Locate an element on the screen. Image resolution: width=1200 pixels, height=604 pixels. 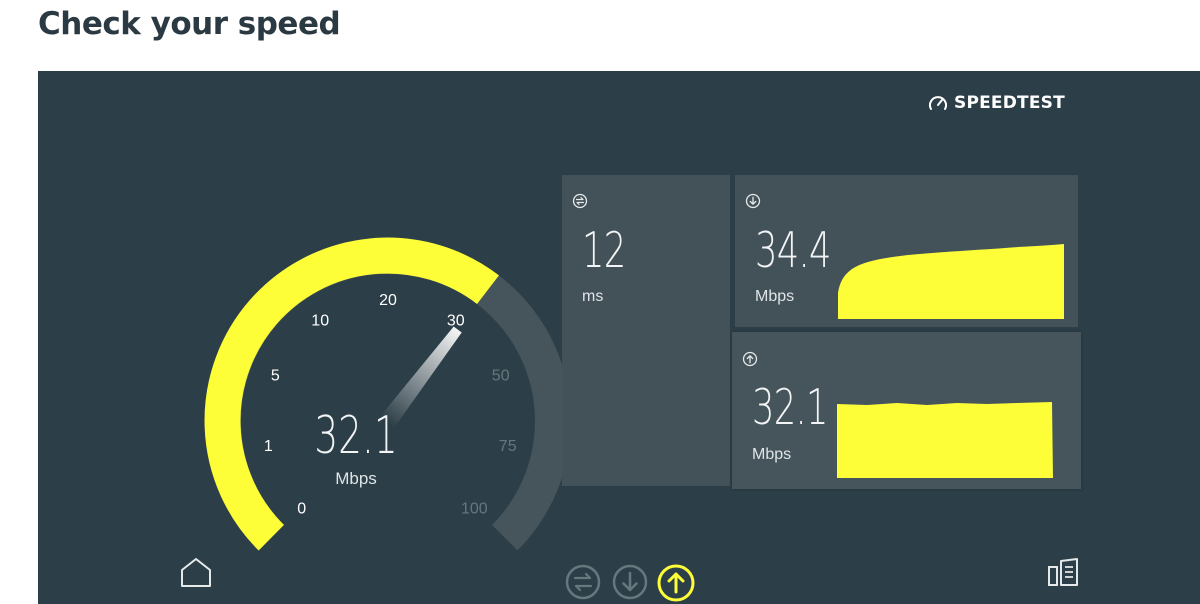
gauge-tick-label: 50 is located at coordinates (501, 375).